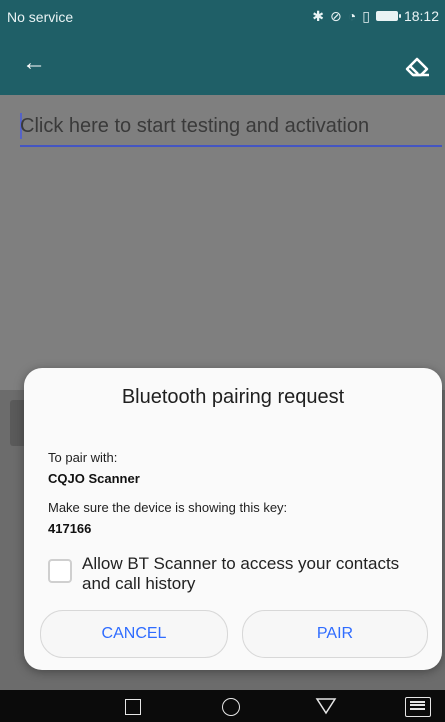 The height and width of the screenshot is (722, 445). Describe the element at coordinates (336, 16) in the screenshot. I see `mute-icon: ⊘` at that location.